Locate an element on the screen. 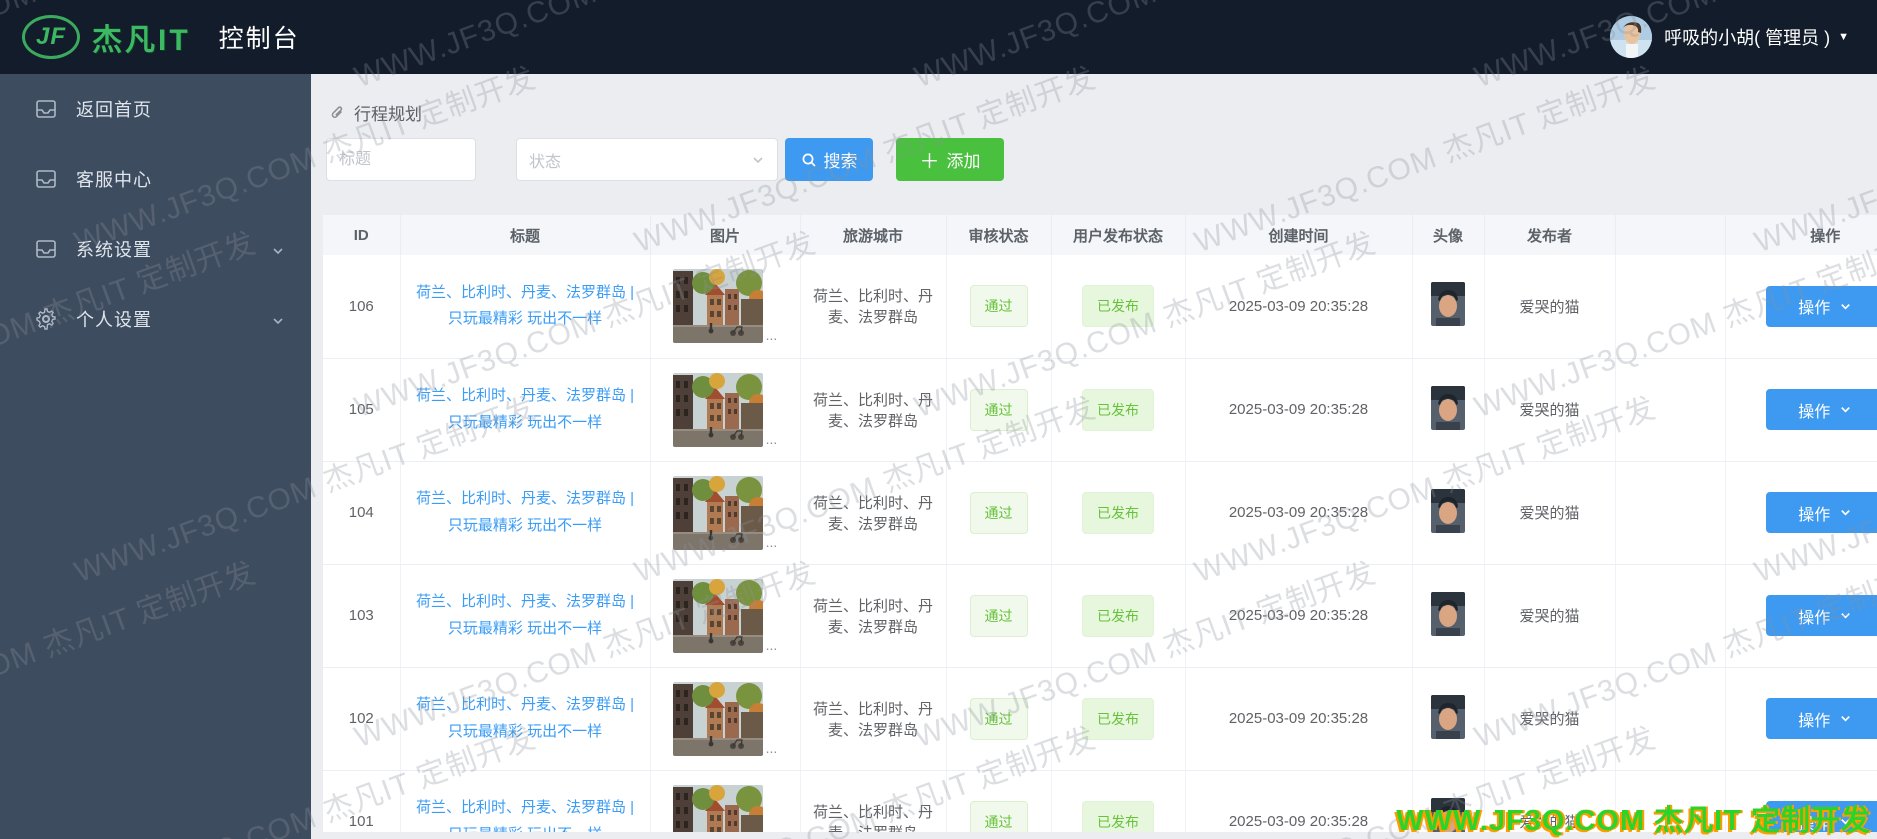 The image size is (1877, 839). cell-id: 101 is located at coordinates (362, 801).